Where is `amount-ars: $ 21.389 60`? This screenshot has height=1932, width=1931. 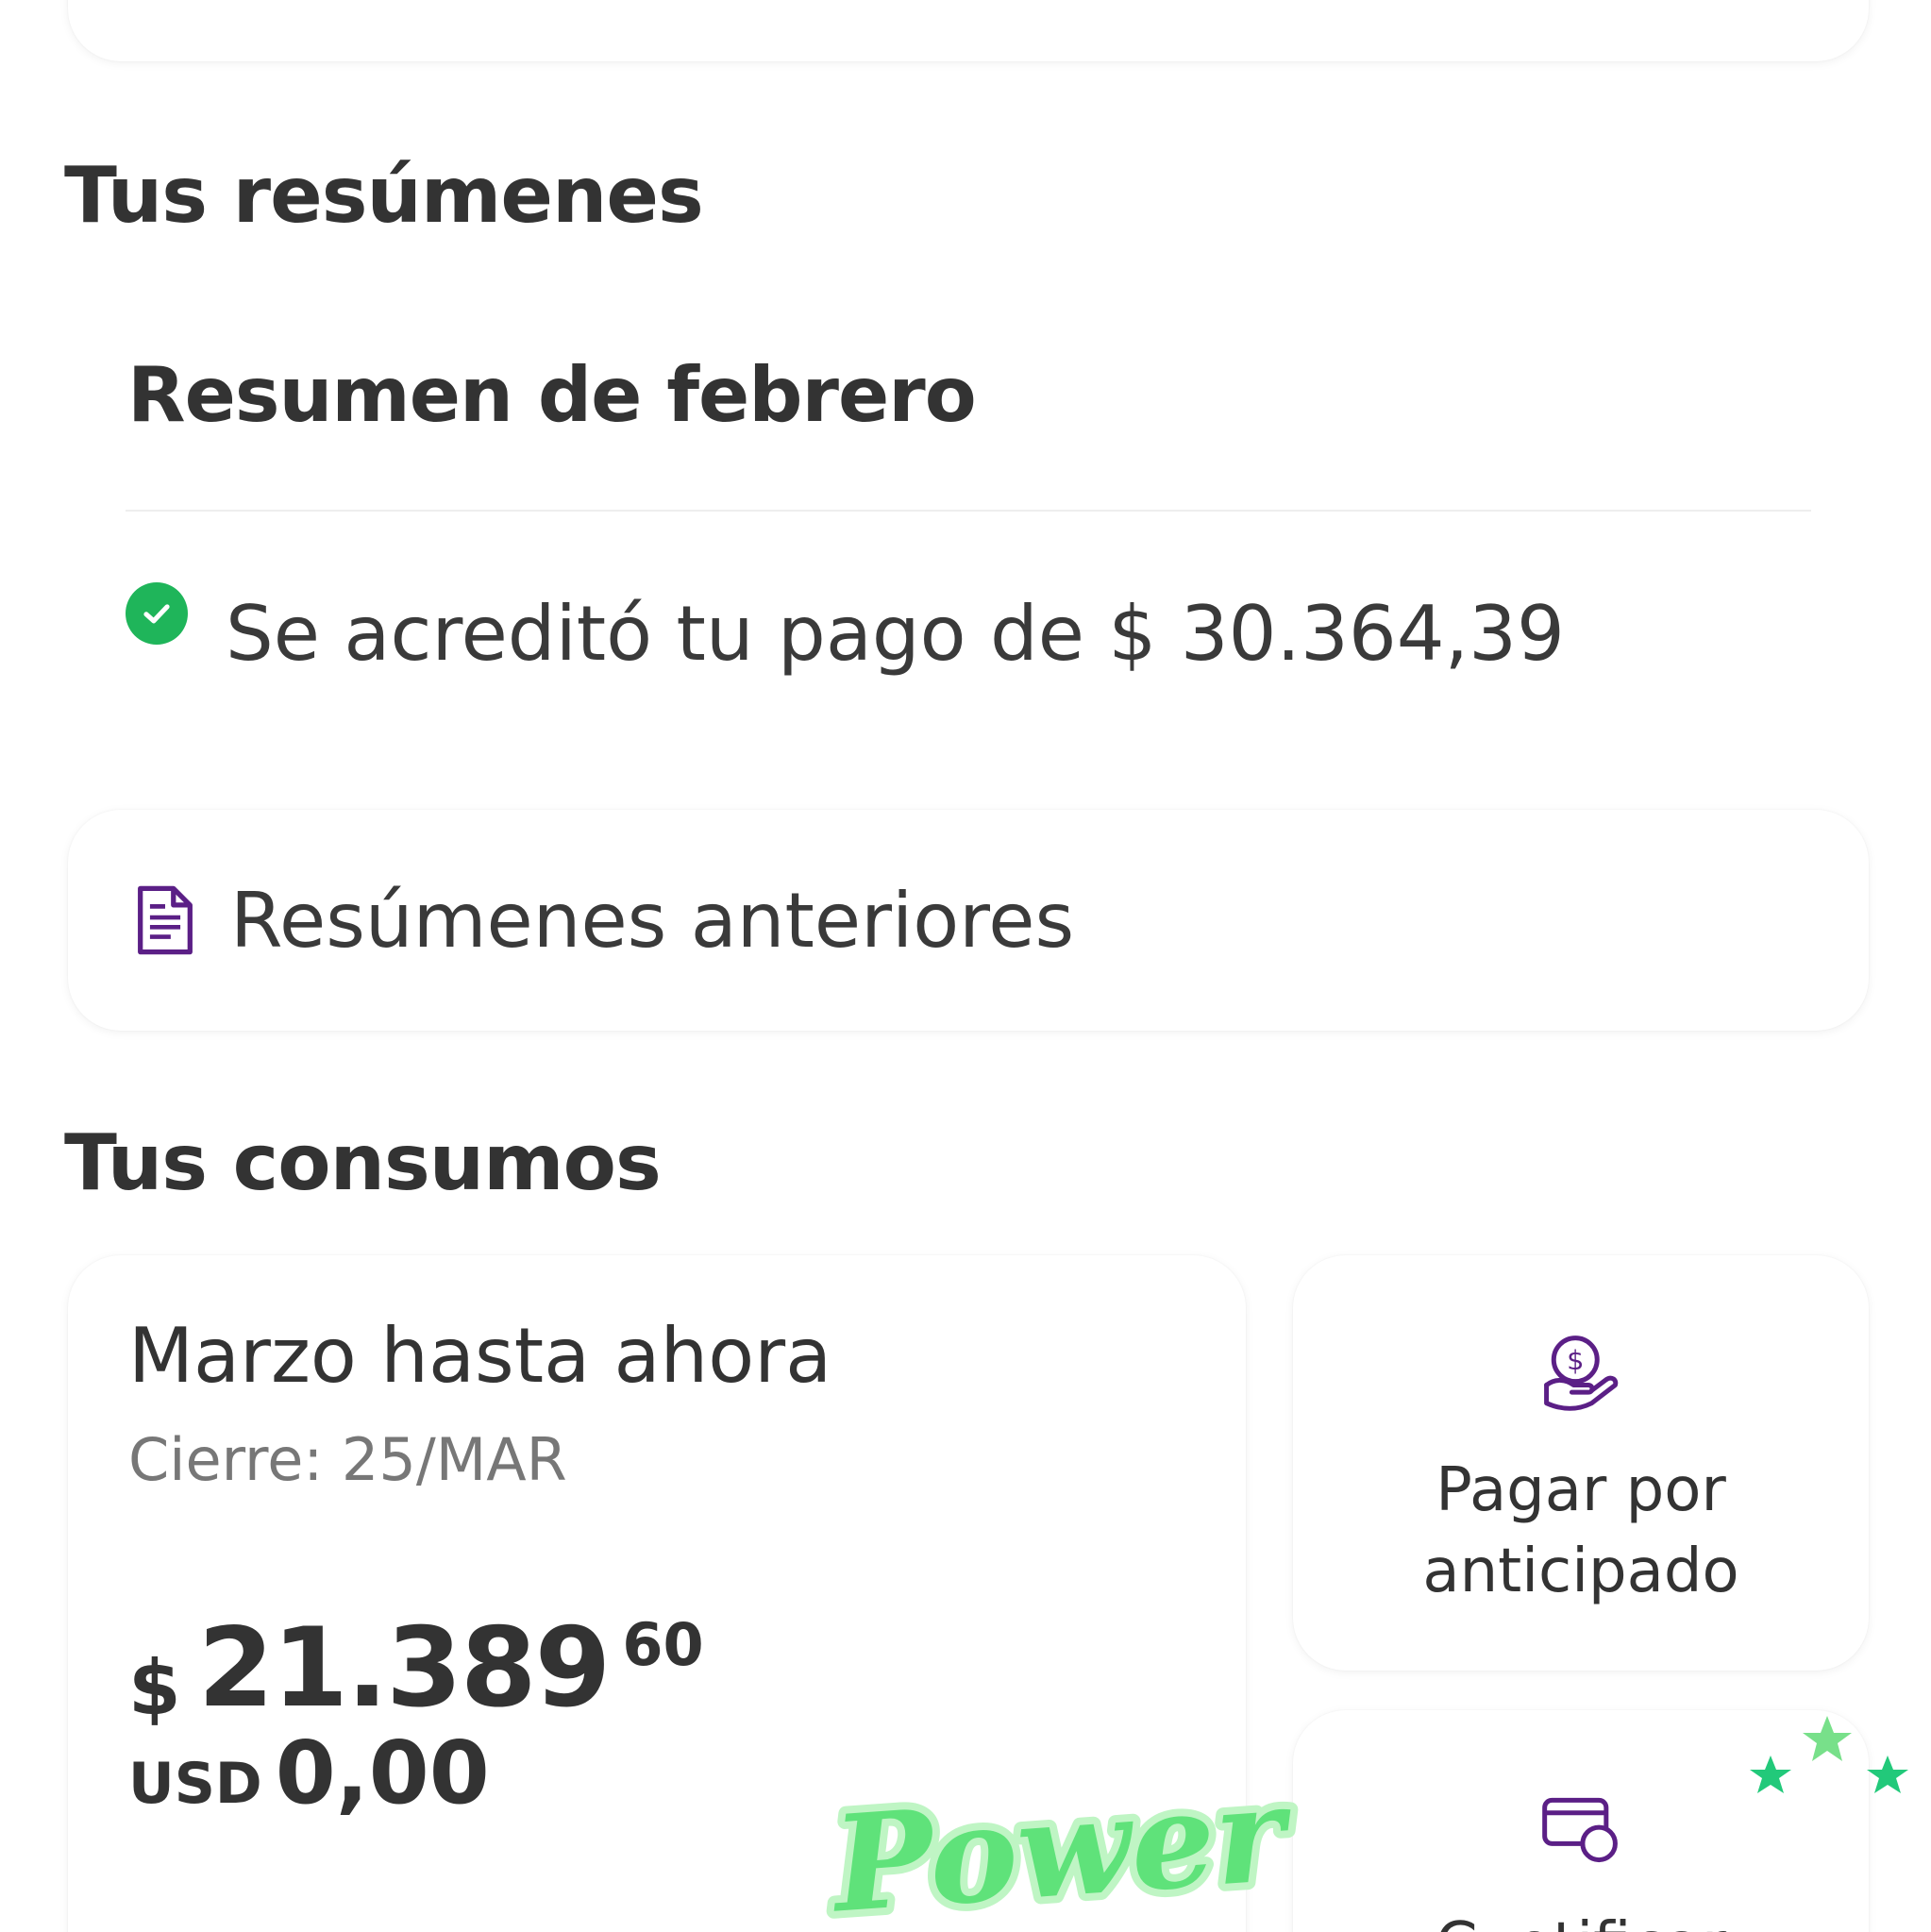 amount-ars: $ 21.389 60 is located at coordinates (416, 1668).